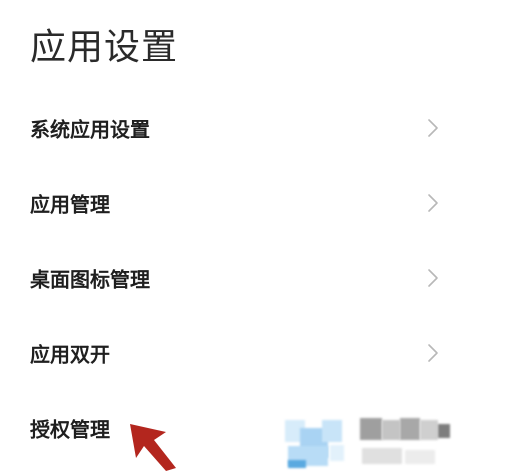  Describe the element at coordinates (90, 129) in the screenshot. I see `settings-item-label: 系统应用设置` at that location.